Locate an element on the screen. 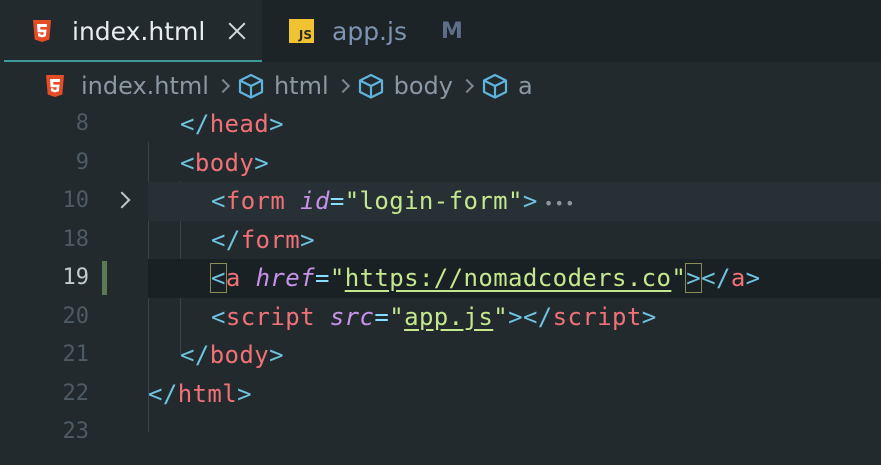 Image resolution: width=881 pixels, height=465 pixels. code-line: 18 </form> is located at coordinates (440, 240).